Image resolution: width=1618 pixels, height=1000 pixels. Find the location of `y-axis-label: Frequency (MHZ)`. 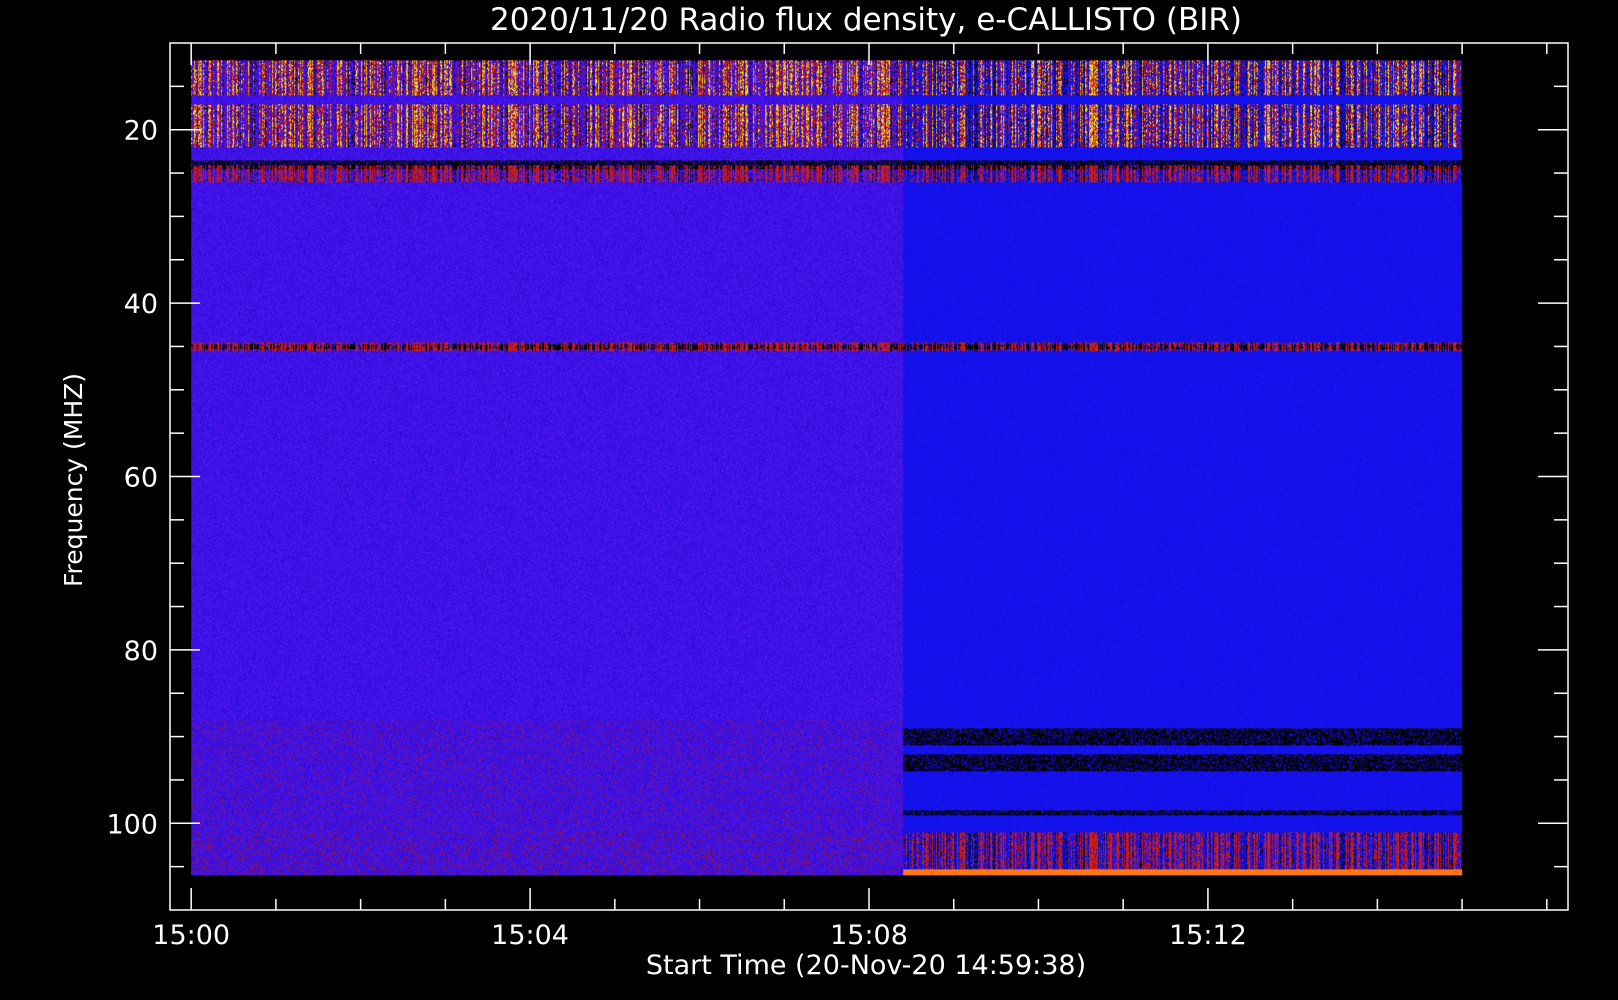

y-axis-label: Frequency (MHZ) is located at coordinates (73, 480).